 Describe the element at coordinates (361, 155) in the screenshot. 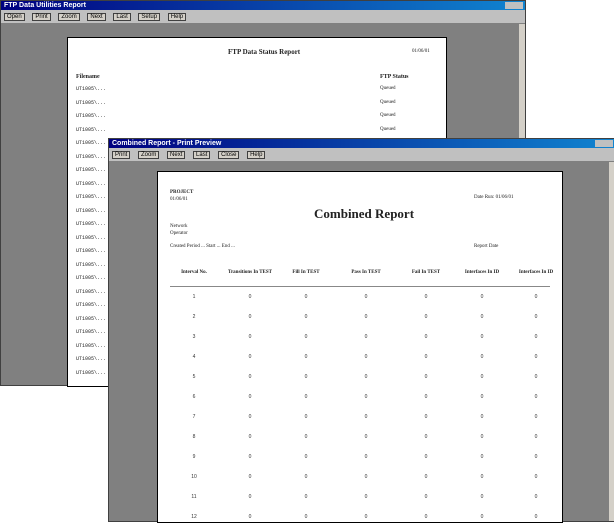

I see `front-window-toolbar: Print Zoom Next Last Close Help` at that location.